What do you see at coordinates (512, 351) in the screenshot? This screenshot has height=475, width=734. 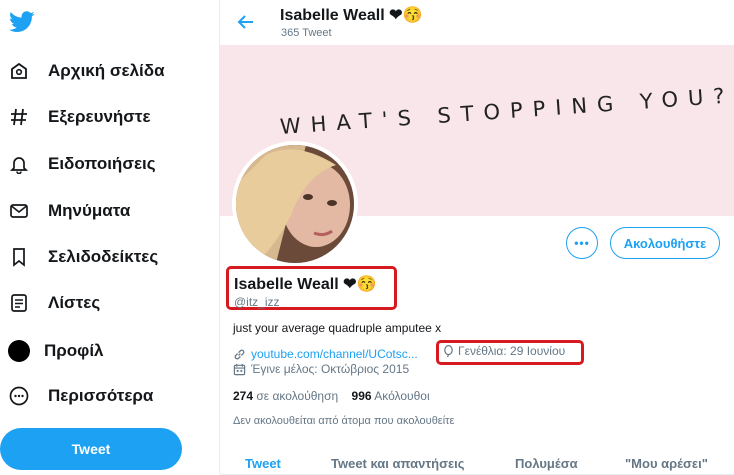 I see `birthday-text: Γενέθλια: 29 Ιουνίου` at bounding box center [512, 351].